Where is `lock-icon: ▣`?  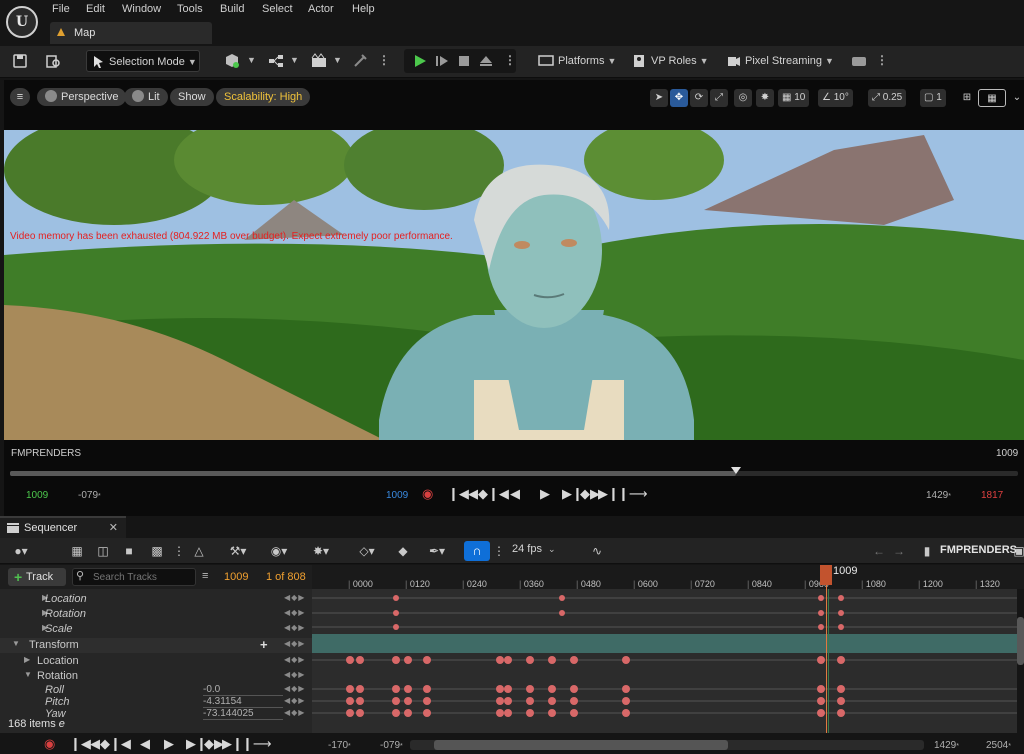 lock-icon: ▣ is located at coordinates (1017, 551).